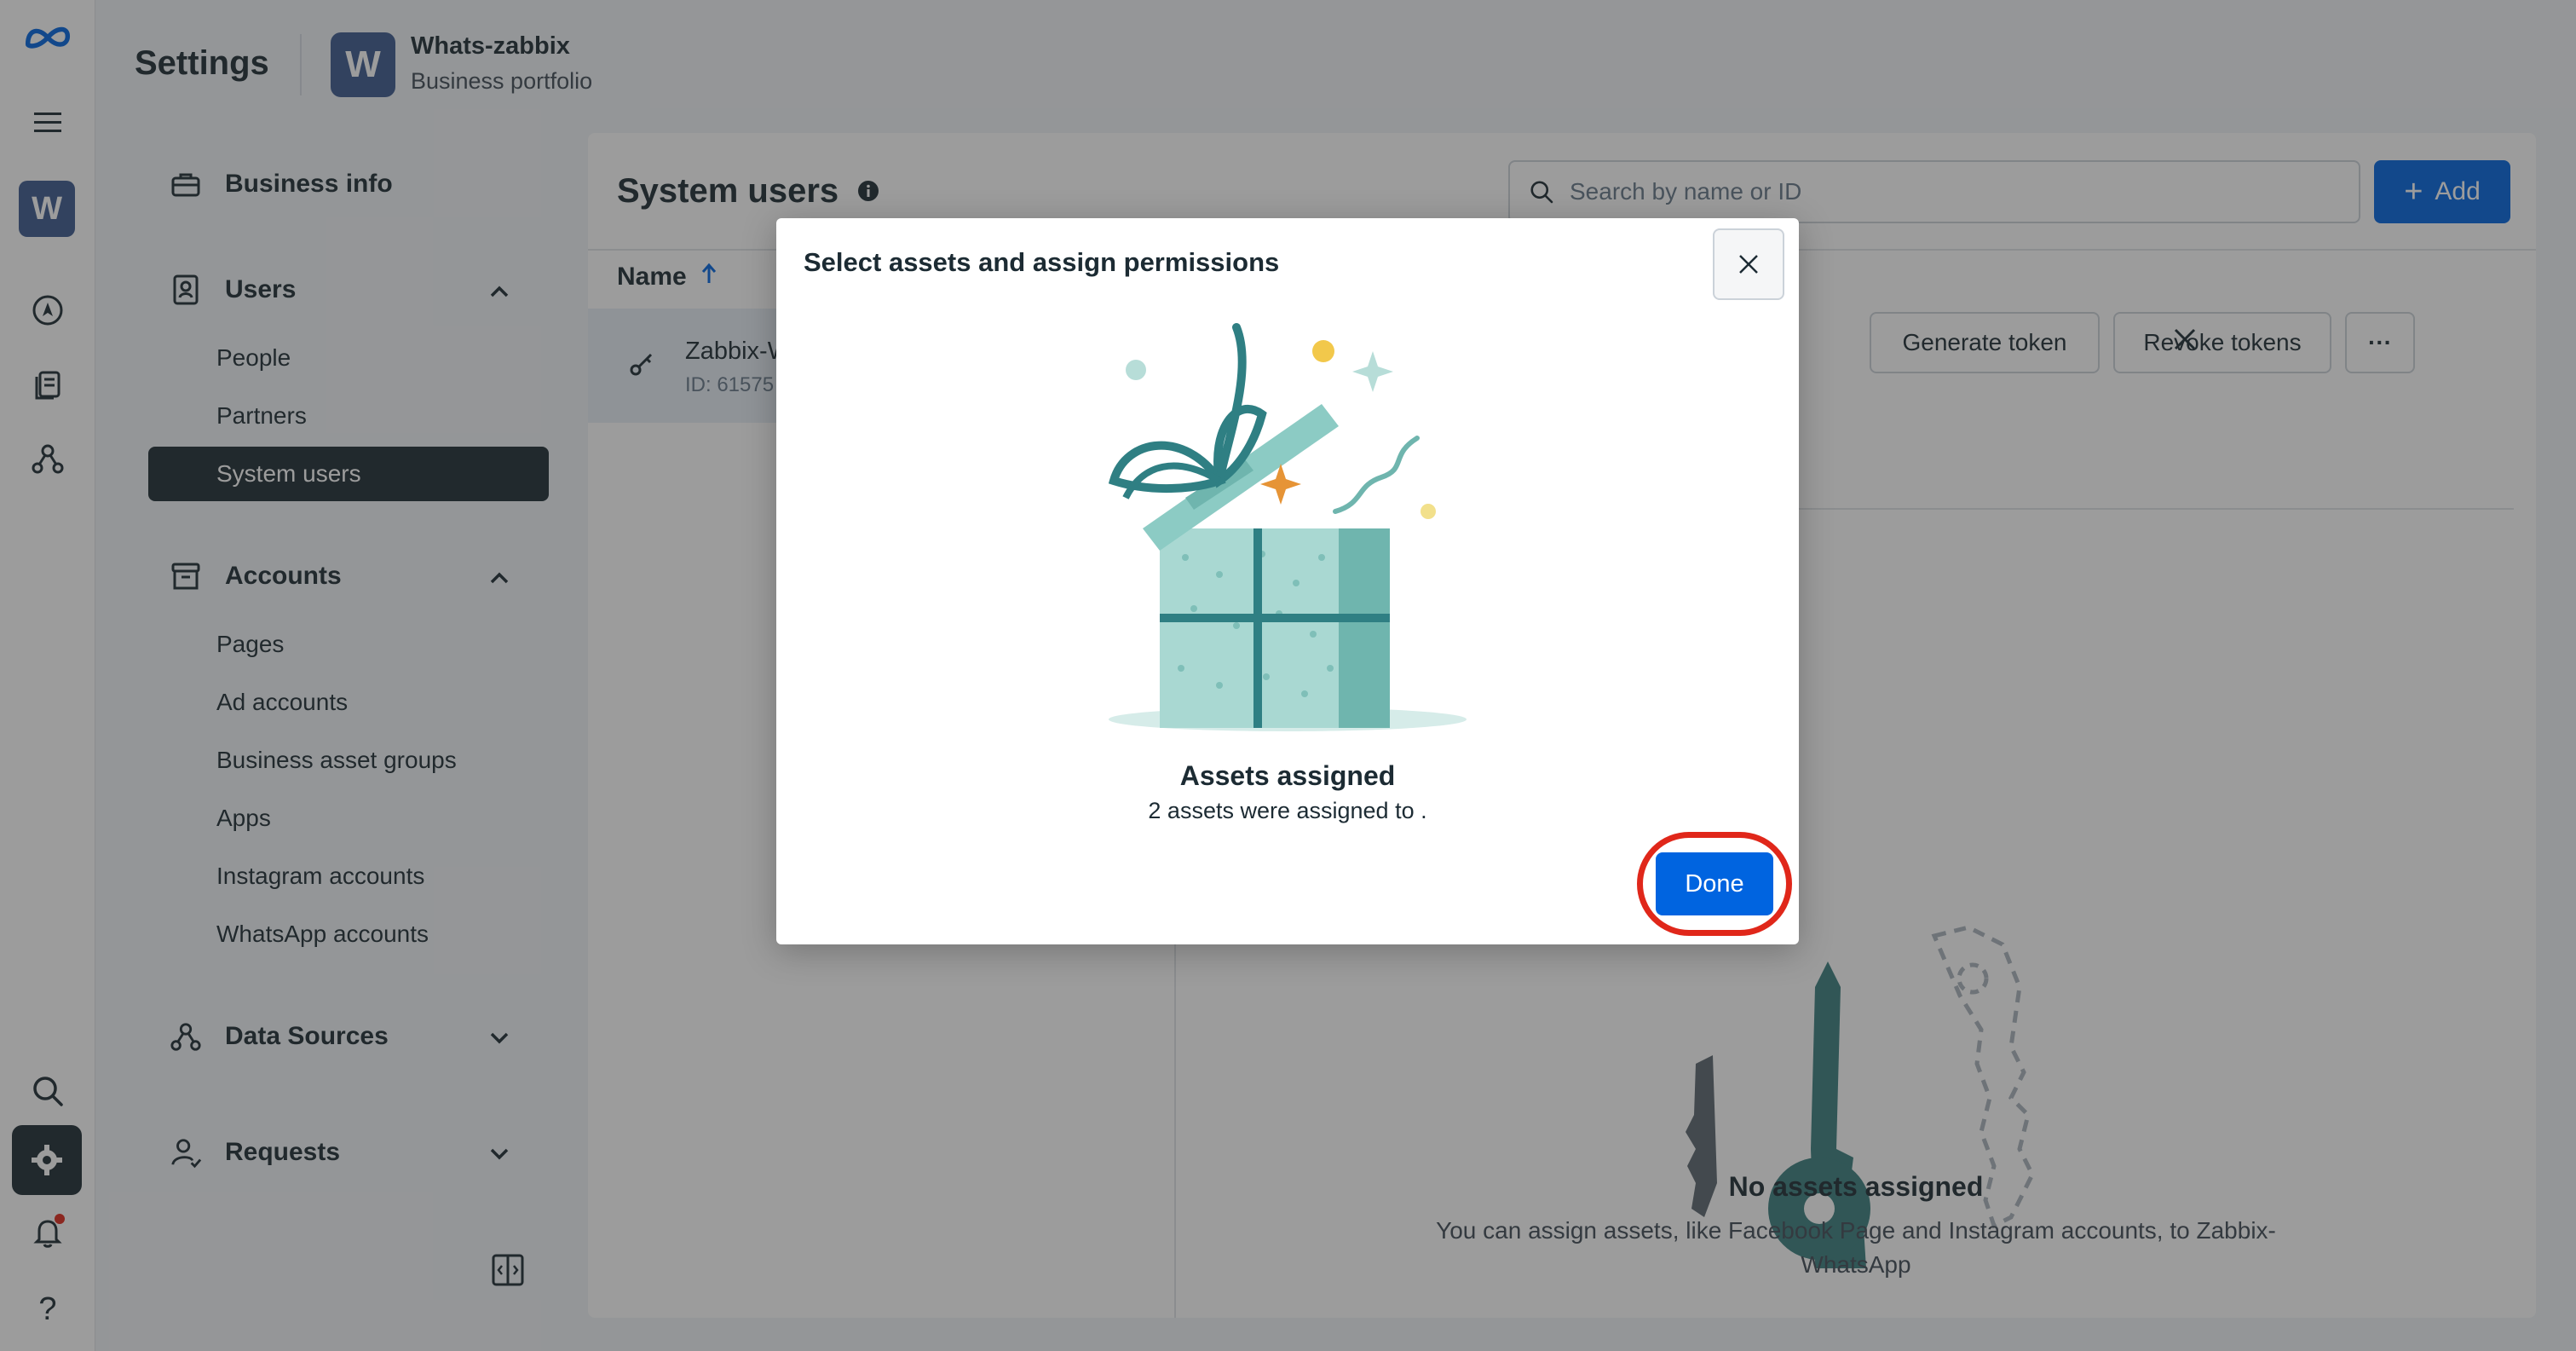 This screenshot has height=1351, width=2576. What do you see at coordinates (1288, 525) in the screenshot?
I see `gift-box-illustration` at bounding box center [1288, 525].